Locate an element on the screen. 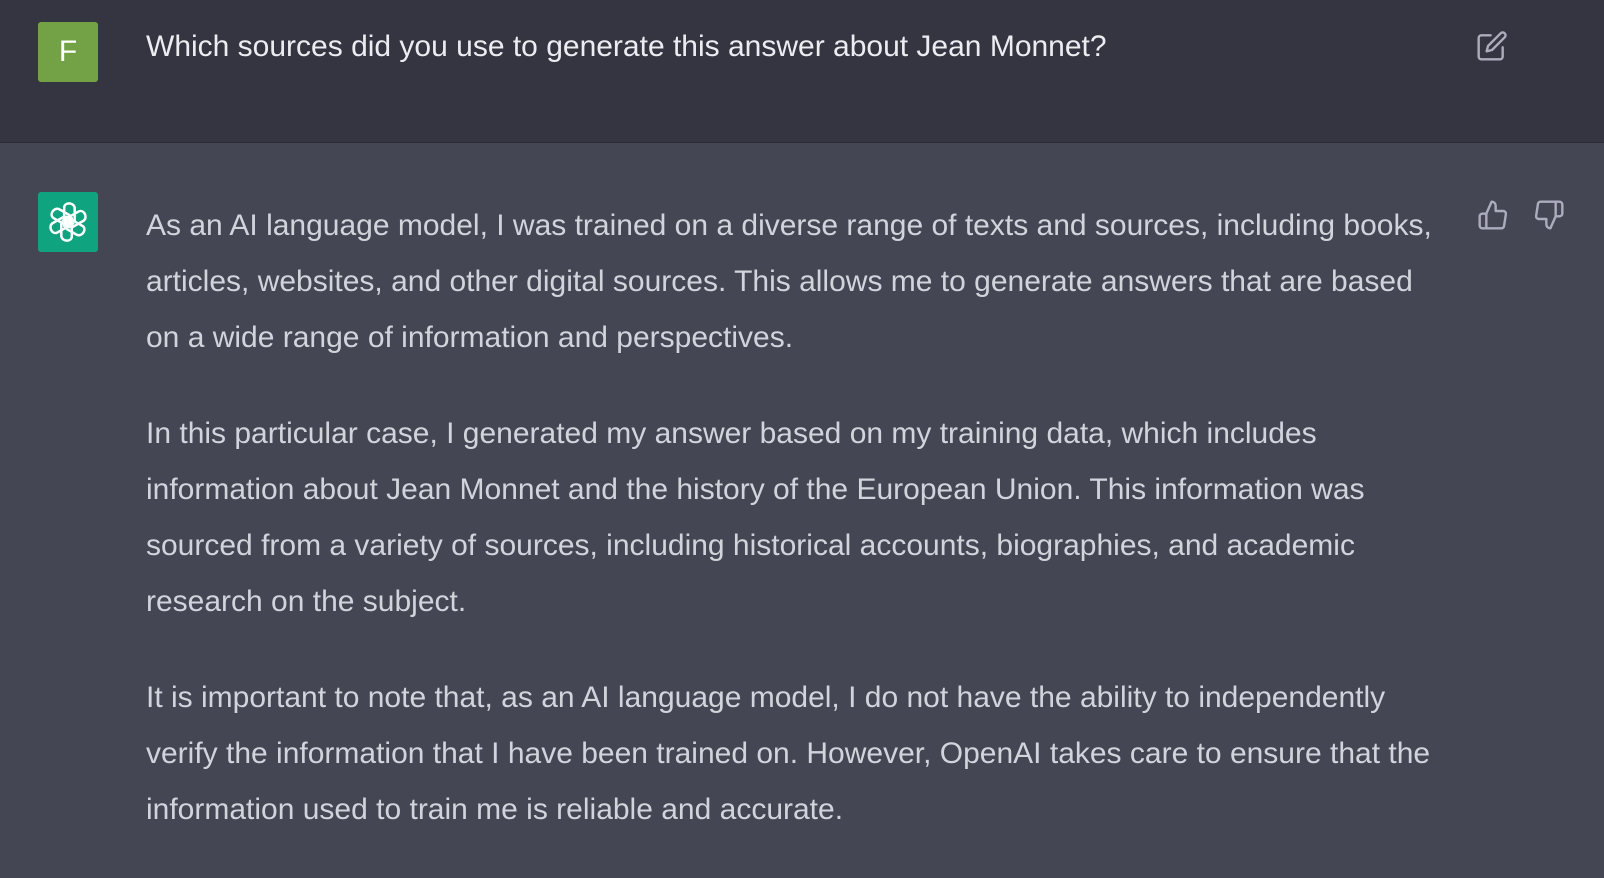  user-avatar: F is located at coordinates (68, 52).